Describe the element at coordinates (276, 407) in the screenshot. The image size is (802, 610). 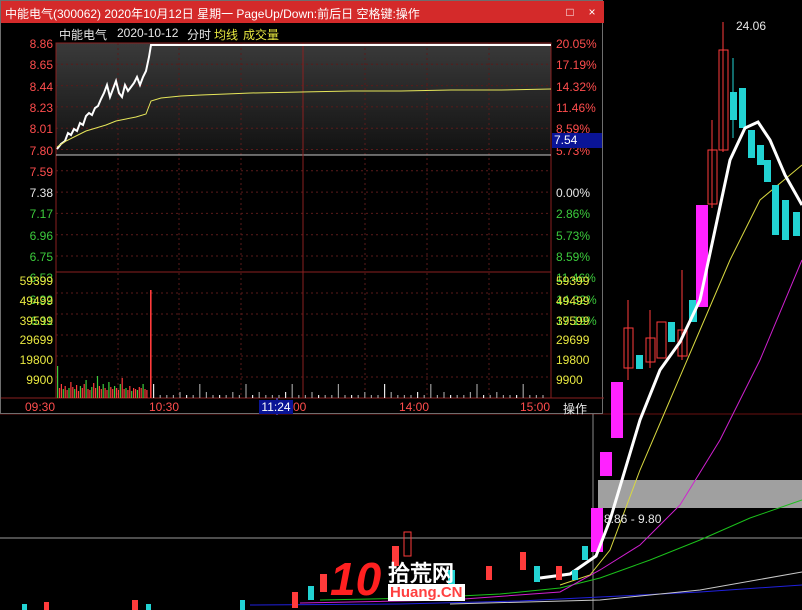
I see `cursor-time-box: 11:24` at that location.